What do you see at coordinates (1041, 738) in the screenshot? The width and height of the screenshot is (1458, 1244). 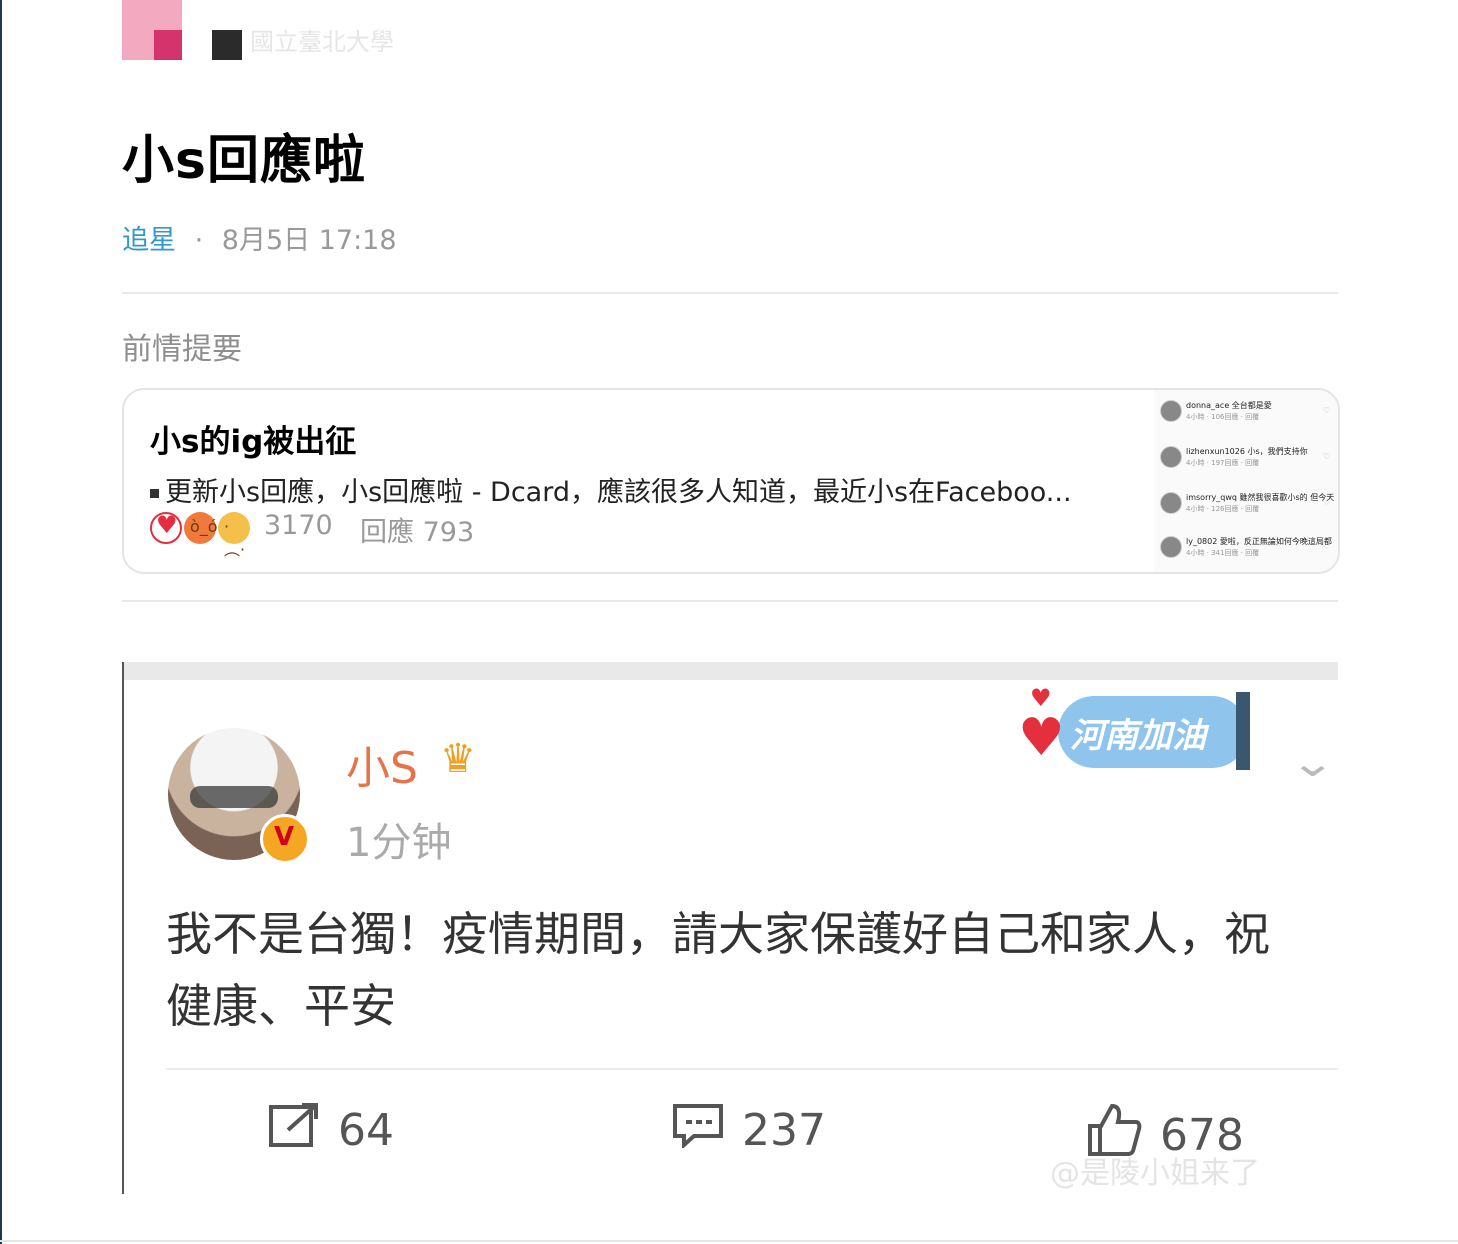 I see `heart-icon: ♥` at bounding box center [1041, 738].